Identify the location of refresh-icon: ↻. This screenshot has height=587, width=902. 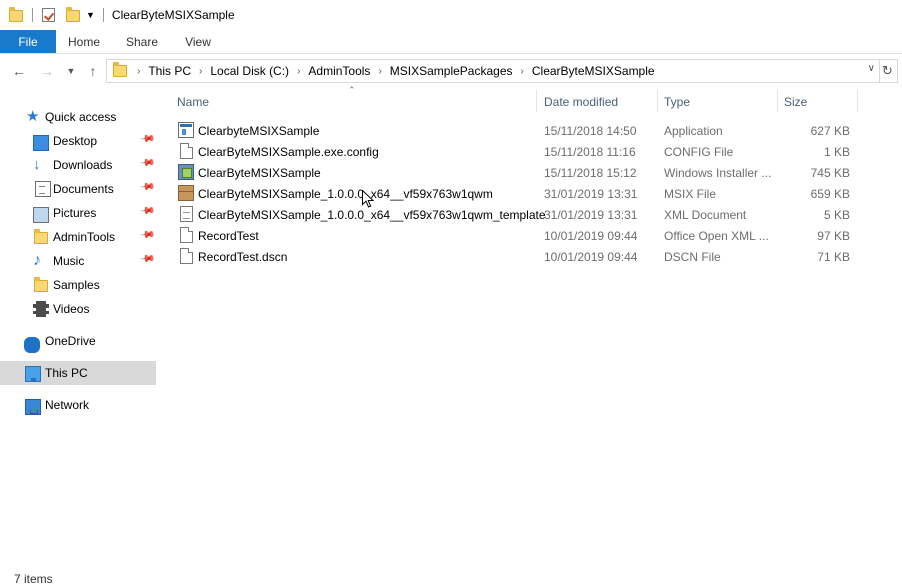
(888, 71).